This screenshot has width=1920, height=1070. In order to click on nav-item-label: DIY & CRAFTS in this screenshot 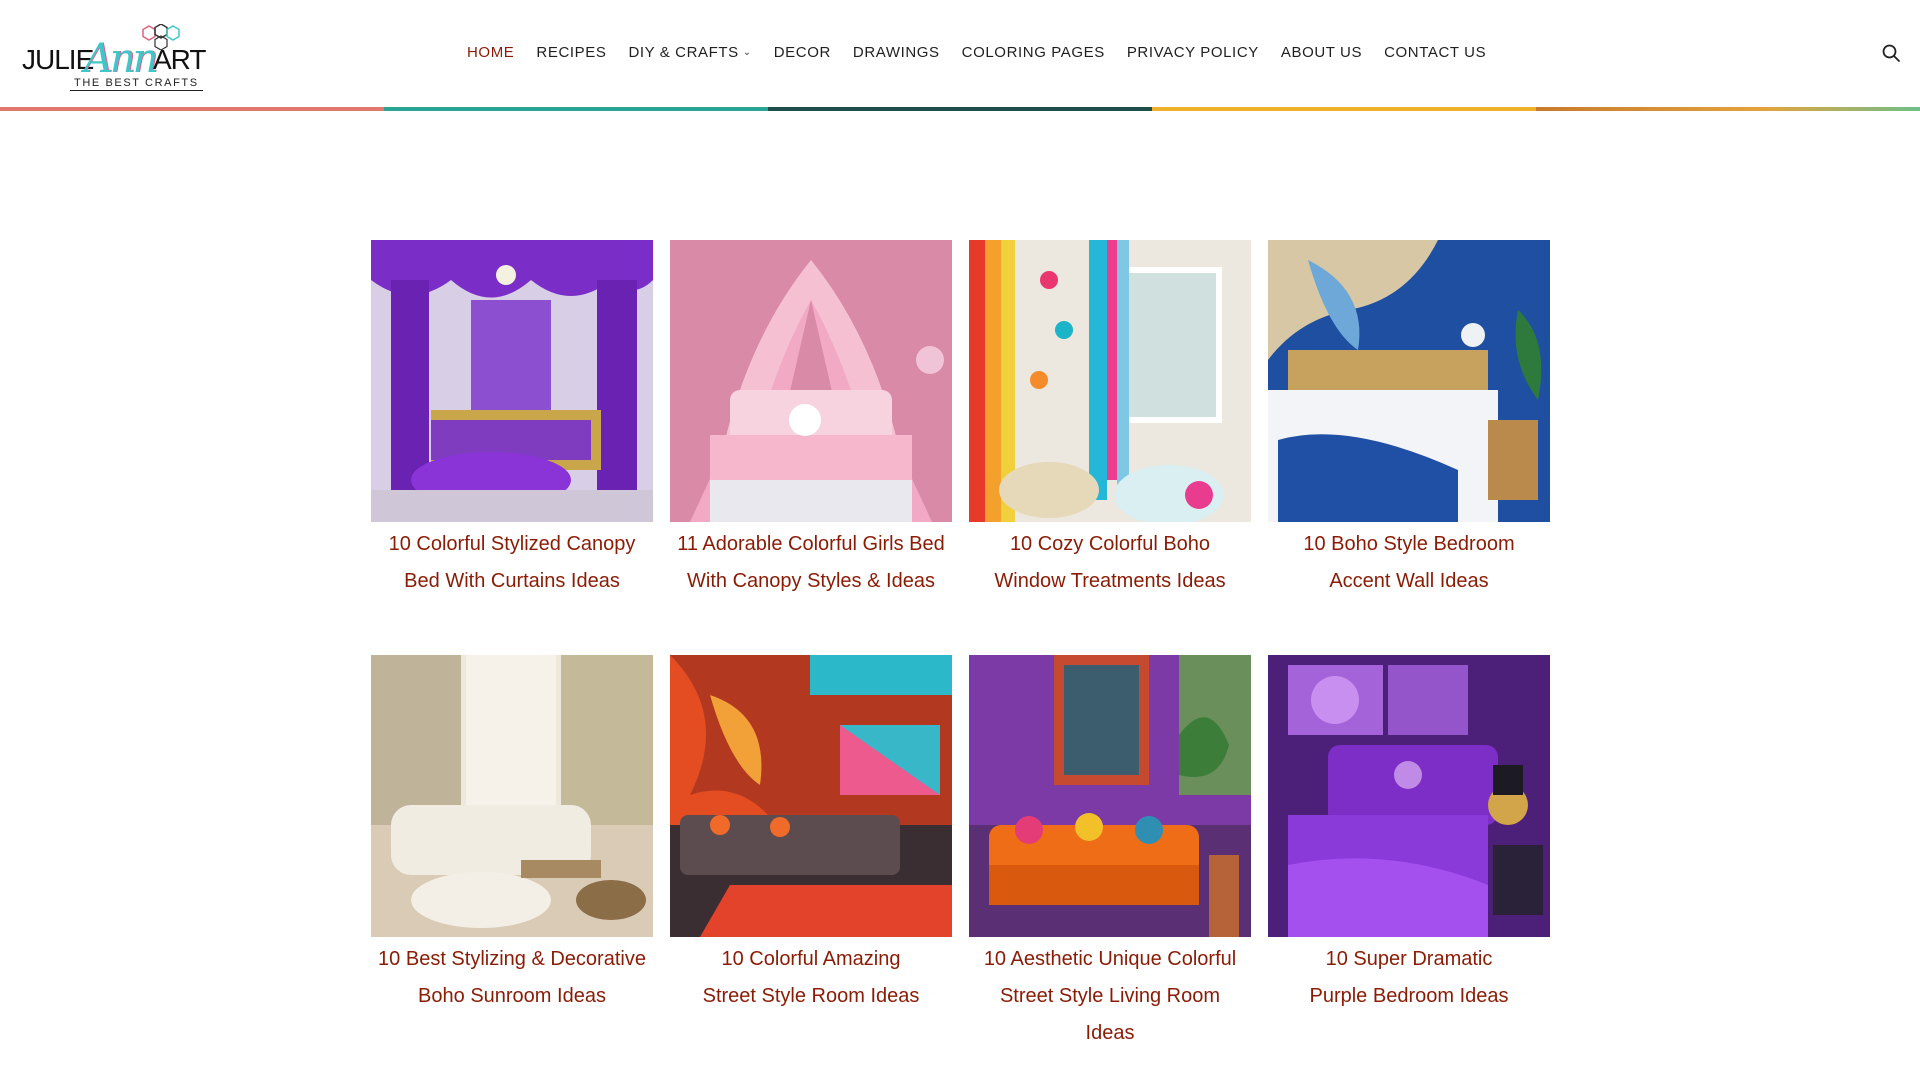, I will do `click(683, 52)`.